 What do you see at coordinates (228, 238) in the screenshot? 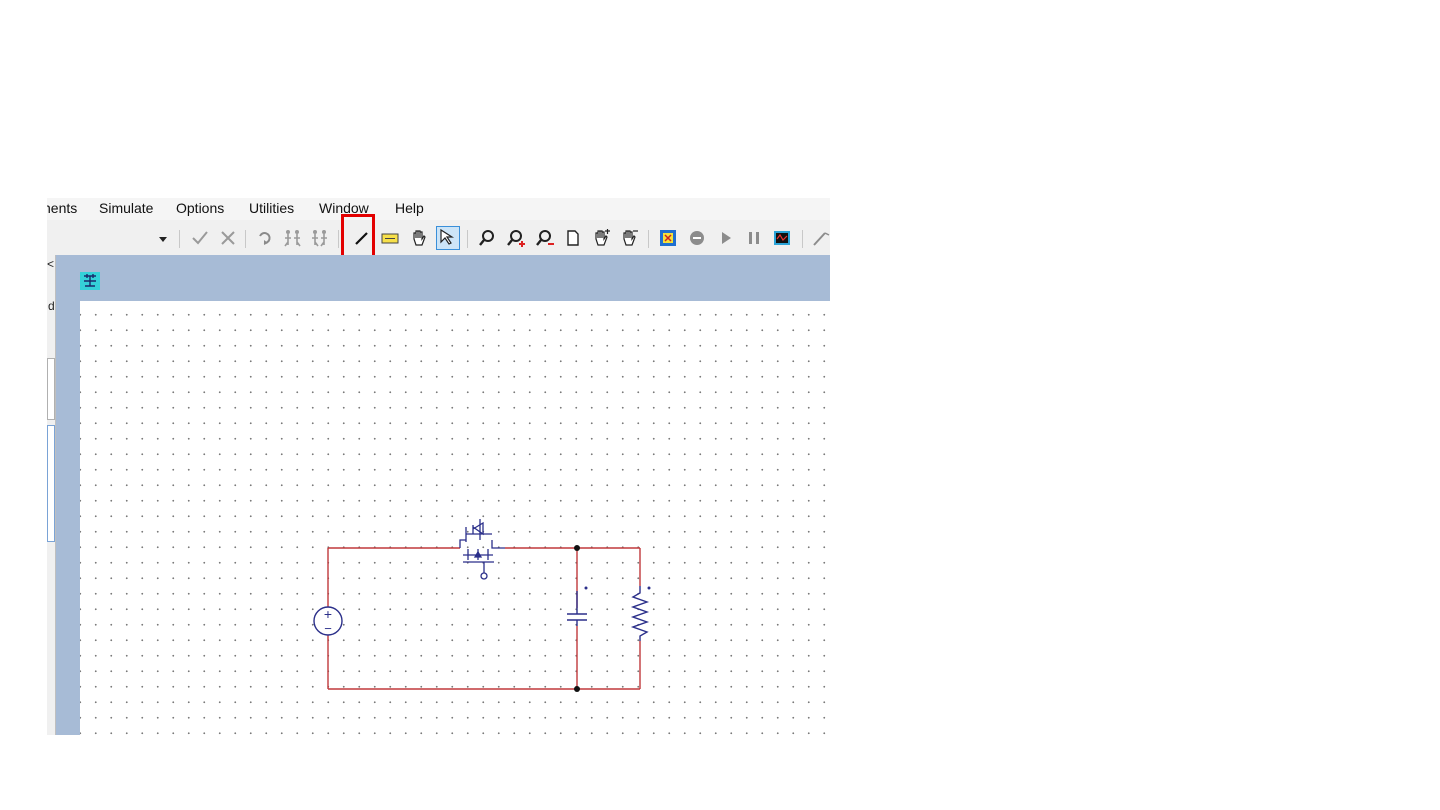
I see `cross-icon` at bounding box center [228, 238].